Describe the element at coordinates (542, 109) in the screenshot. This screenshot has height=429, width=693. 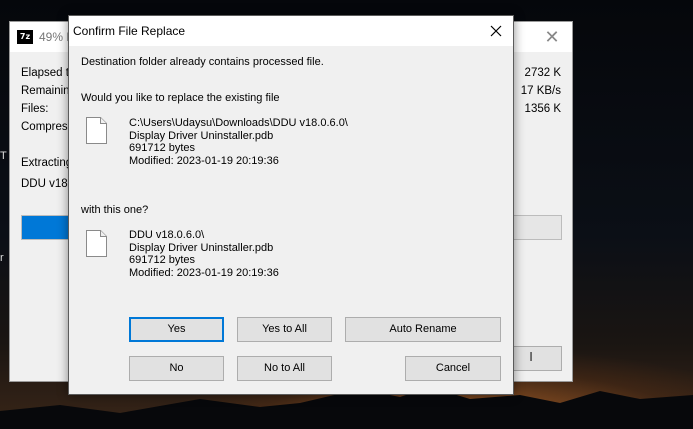
I see `packed-size-value: 1356 K` at that location.